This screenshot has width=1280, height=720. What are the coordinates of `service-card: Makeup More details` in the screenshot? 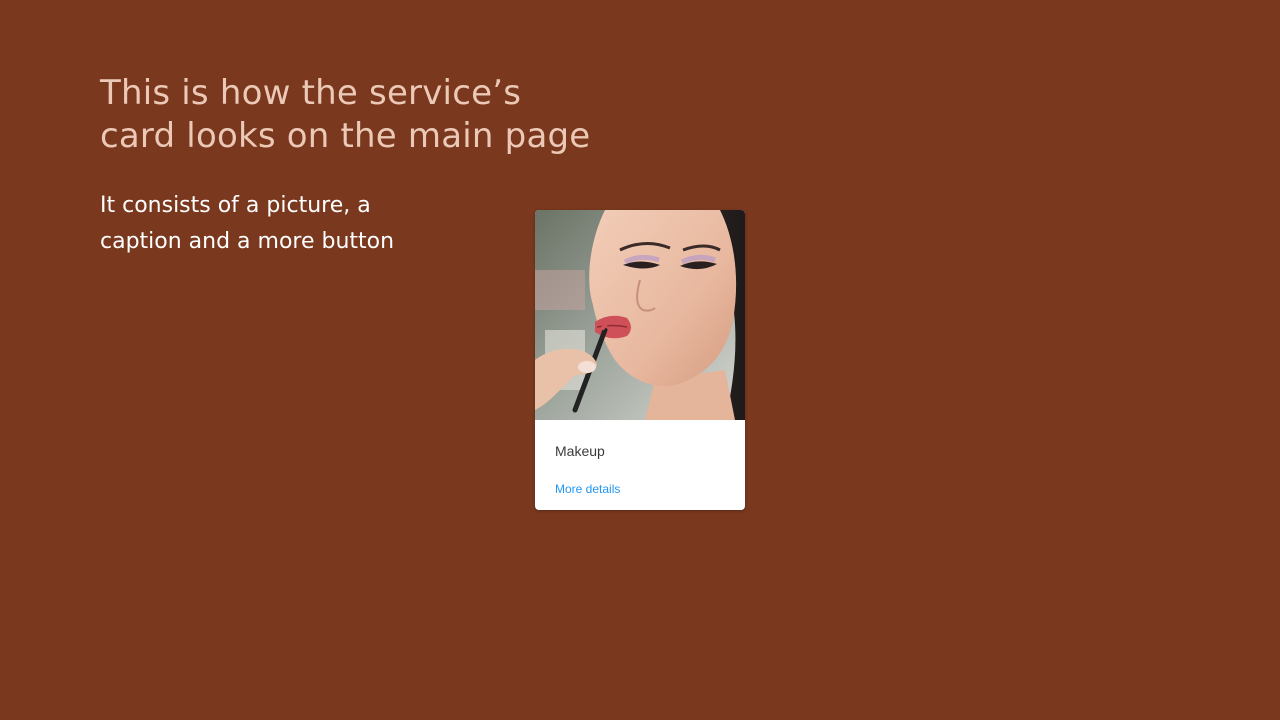 It's located at (640, 360).